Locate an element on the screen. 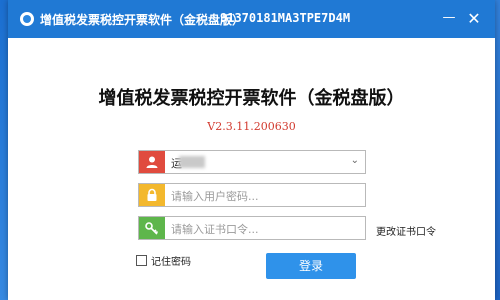 Image resolution: width=500 pixels, height=300 pixels. remember-password: 记住密码 is located at coordinates (163, 260).